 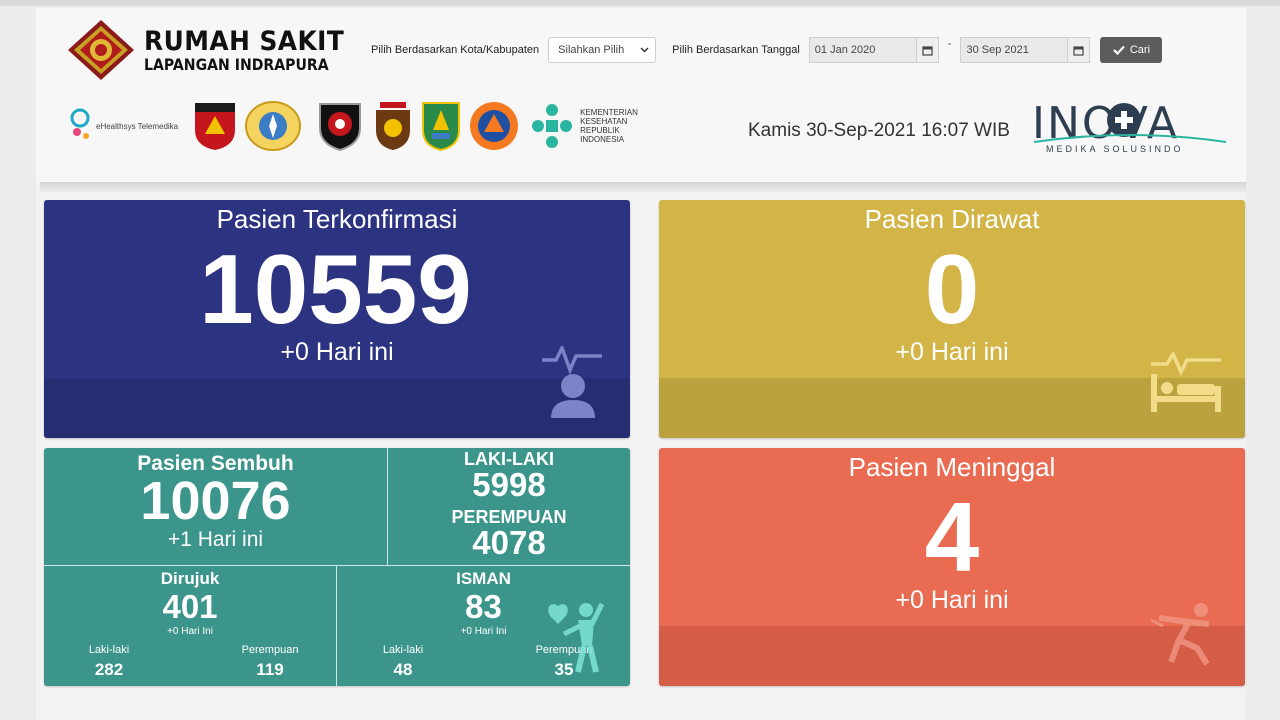 I want to click on search-button-label: Cari, so click(x=1140, y=50).